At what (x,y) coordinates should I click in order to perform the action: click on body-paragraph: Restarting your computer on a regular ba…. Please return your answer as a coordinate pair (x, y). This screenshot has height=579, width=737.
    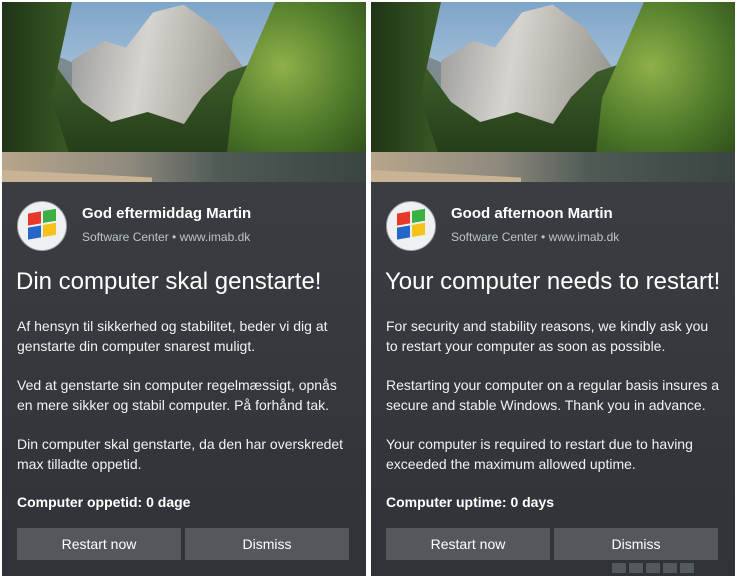
    Looking at the image, I should click on (553, 395).